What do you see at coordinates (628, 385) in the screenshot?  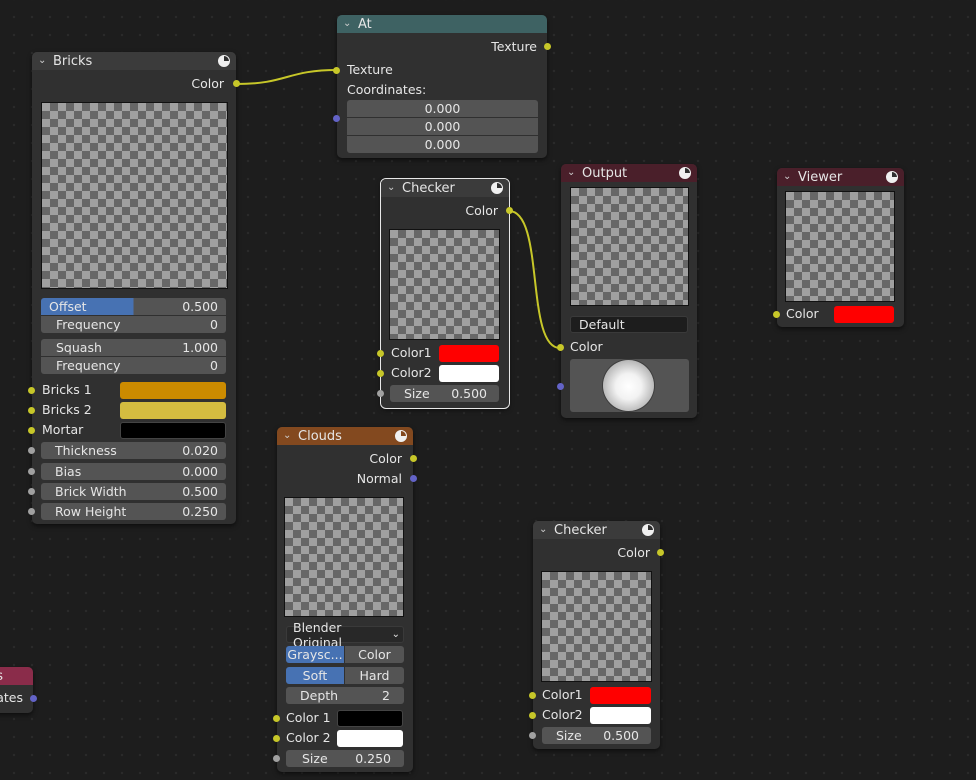 I see `sphere-preview` at bounding box center [628, 385].